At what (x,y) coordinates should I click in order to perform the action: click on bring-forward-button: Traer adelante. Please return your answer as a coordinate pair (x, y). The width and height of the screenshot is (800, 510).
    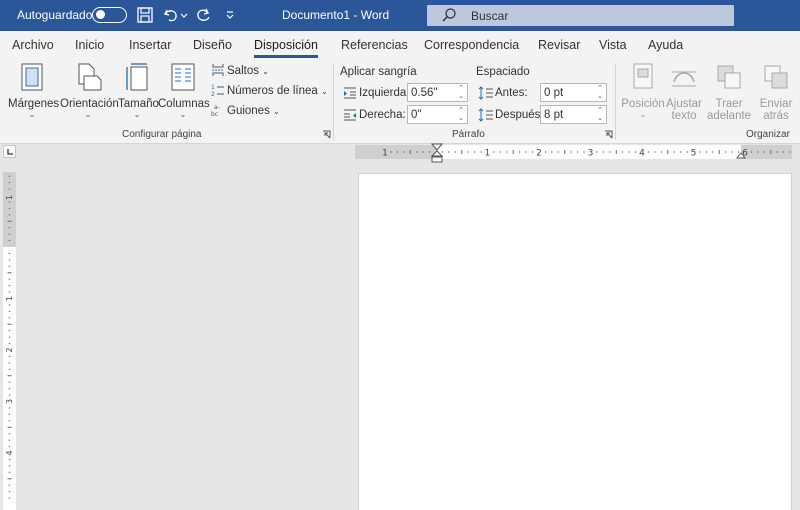
    Looking at the image, I should click on (729, 92).